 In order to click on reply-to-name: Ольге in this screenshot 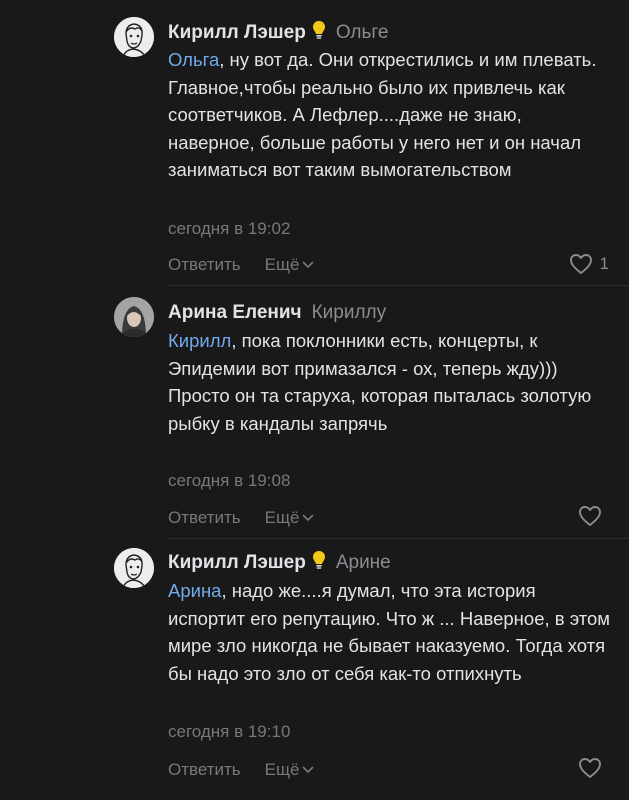, I will do `click(362, 32)`.